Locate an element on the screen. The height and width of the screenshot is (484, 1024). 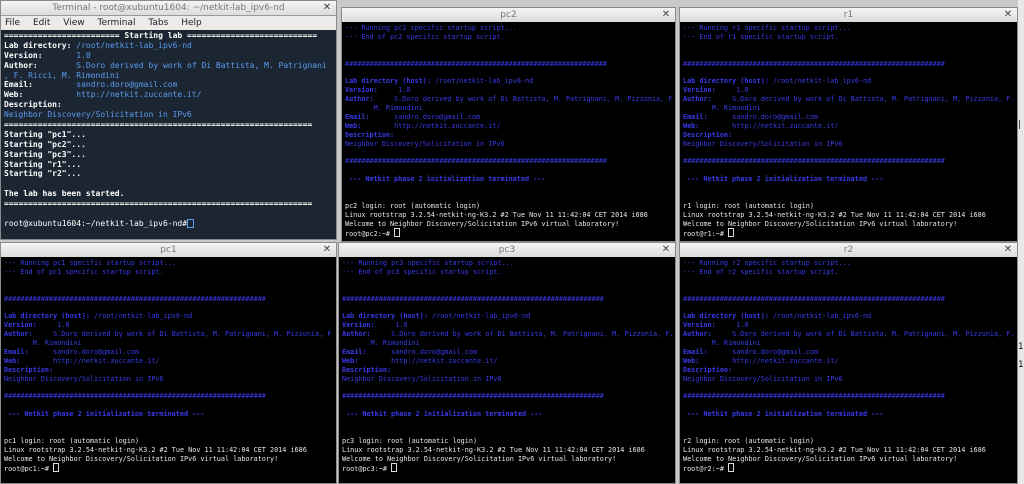
xterm-titlebar: r2 ✕ is located at coordinates (848, 250).